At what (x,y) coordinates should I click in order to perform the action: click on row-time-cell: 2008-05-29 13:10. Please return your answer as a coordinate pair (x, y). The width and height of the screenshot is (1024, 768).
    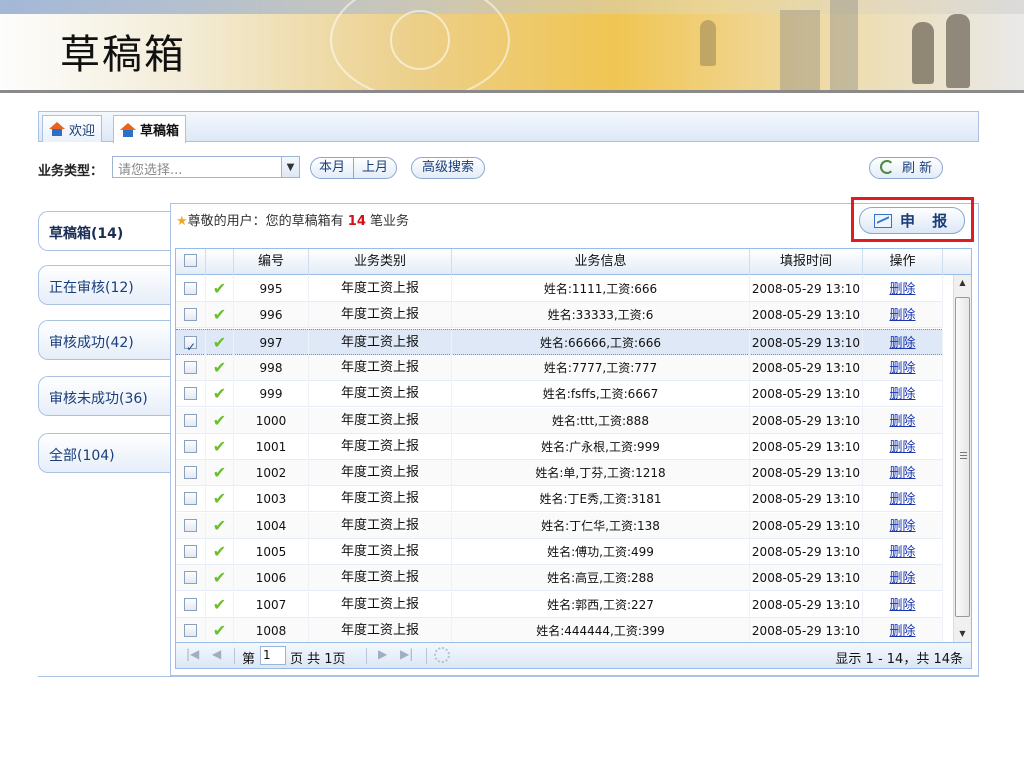
    Looking at the image, I should click on (806, 525).